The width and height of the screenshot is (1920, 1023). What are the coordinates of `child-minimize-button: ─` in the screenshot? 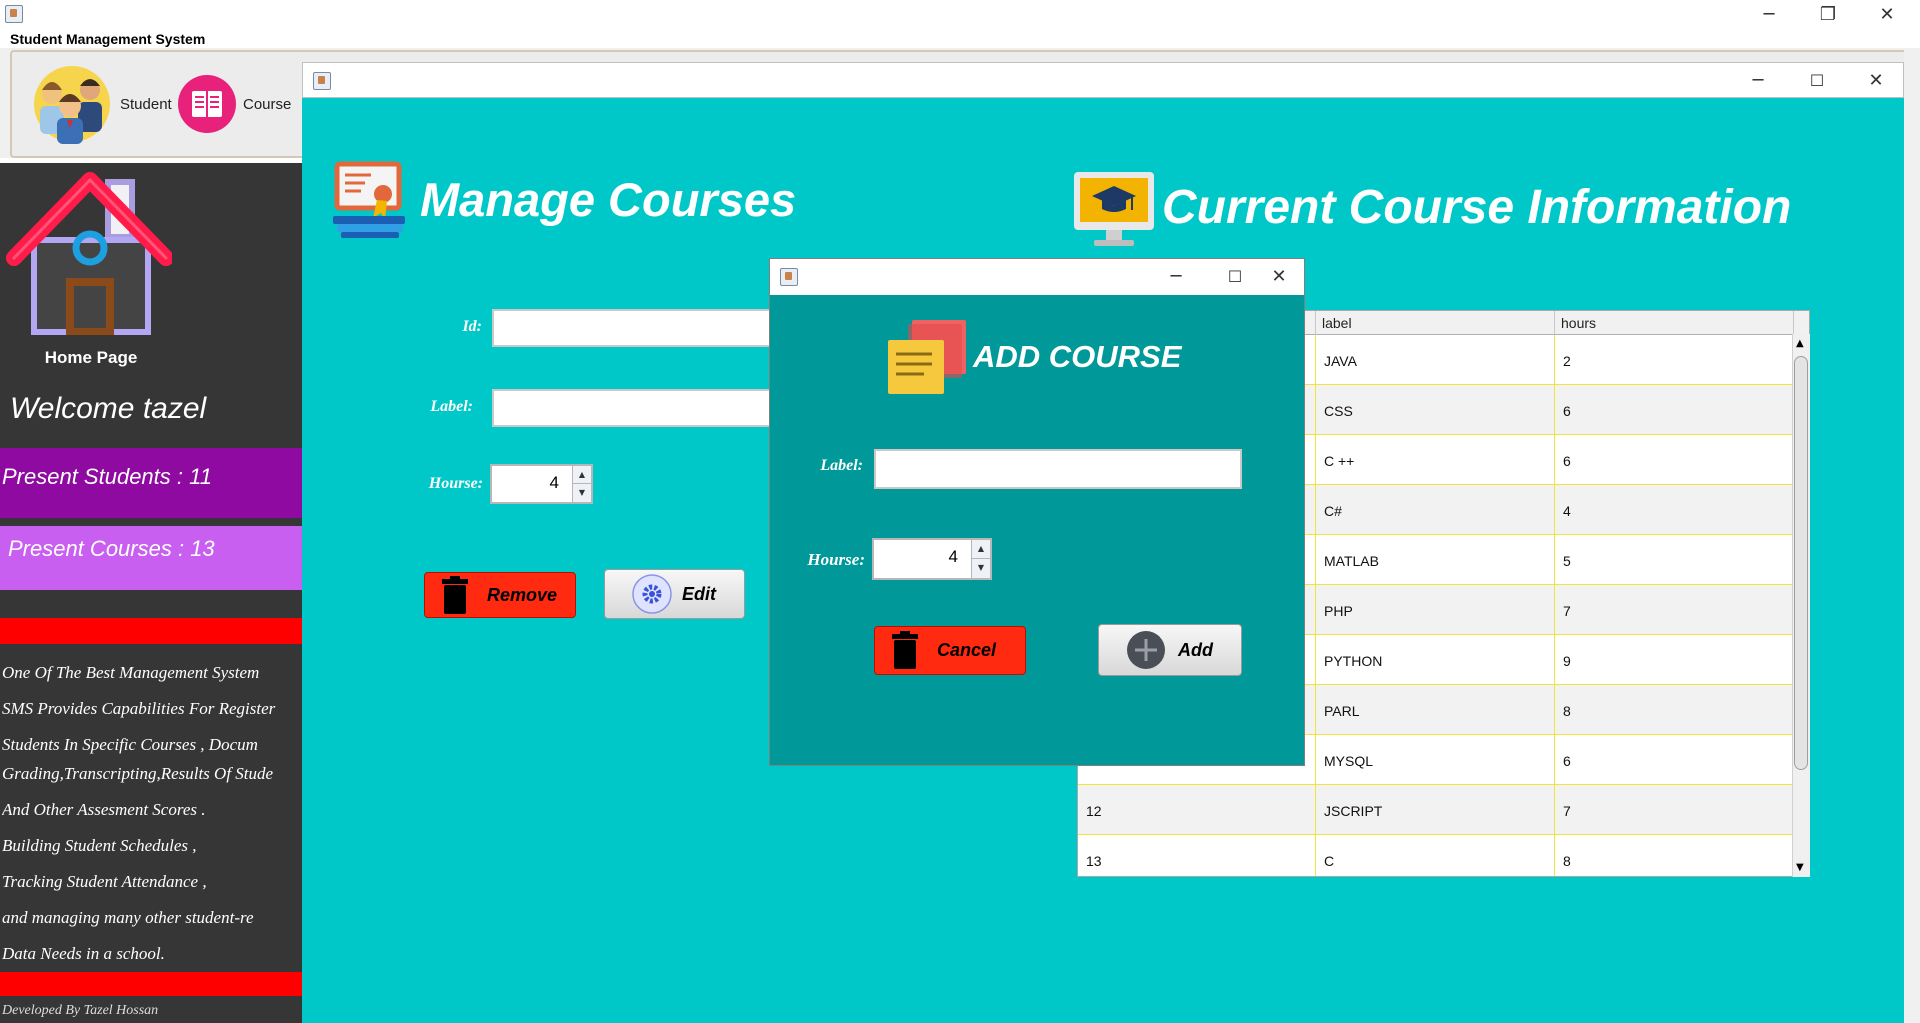 It's located at (1758, 80).